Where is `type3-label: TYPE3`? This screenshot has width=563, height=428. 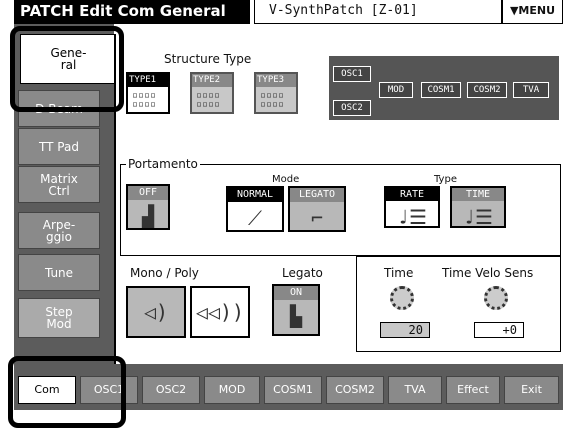 type3-label: TYPE3 is located at coordinates (276, 80).